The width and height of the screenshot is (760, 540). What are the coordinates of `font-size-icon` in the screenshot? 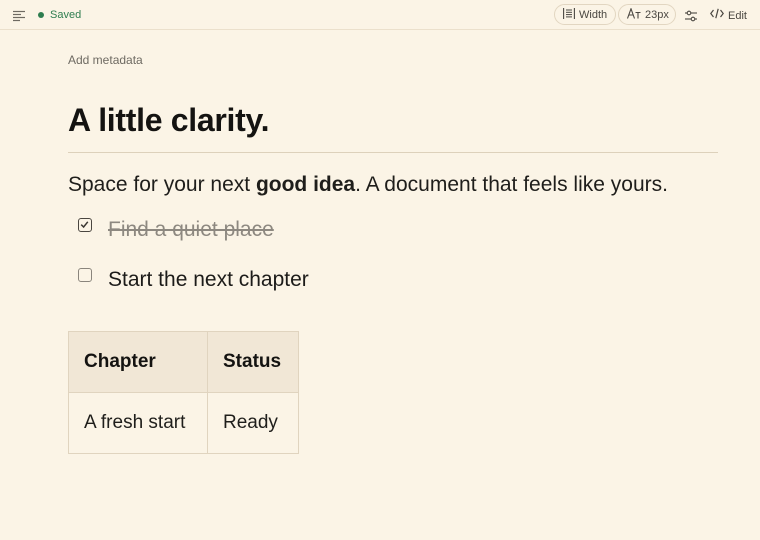 It's located at (635, 14).